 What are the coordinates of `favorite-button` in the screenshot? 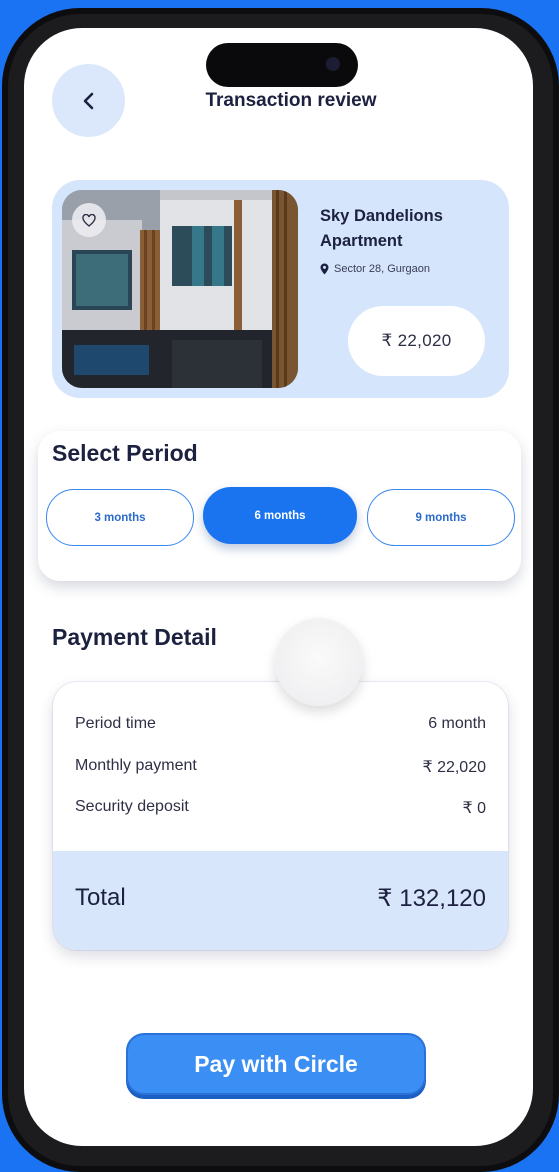 It's located at (89, 220).